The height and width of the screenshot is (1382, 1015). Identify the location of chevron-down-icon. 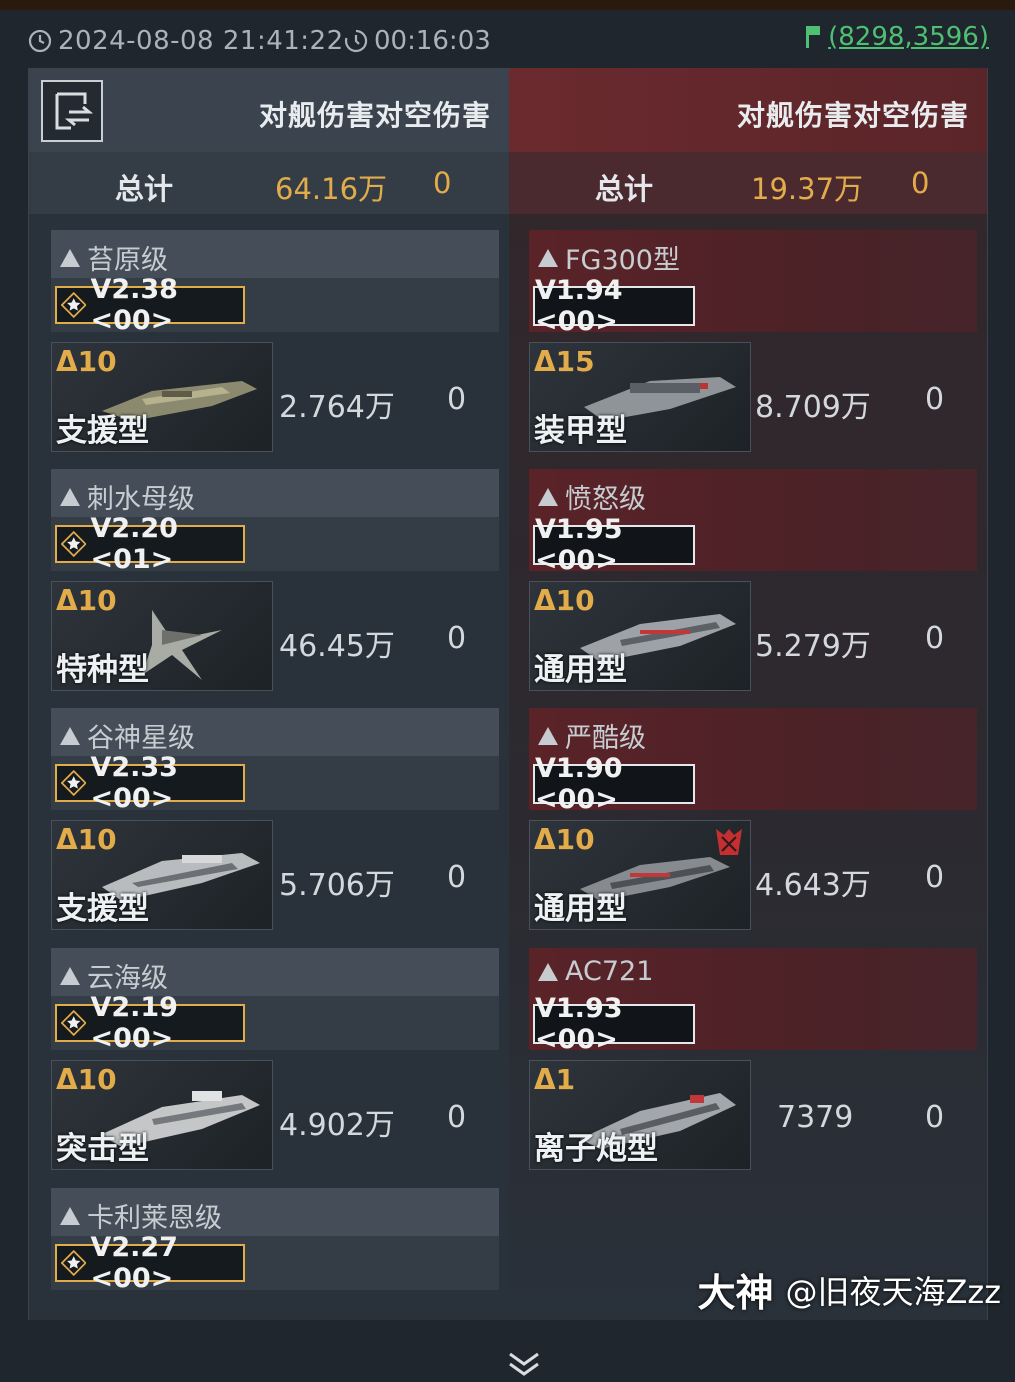
(524, 1364).